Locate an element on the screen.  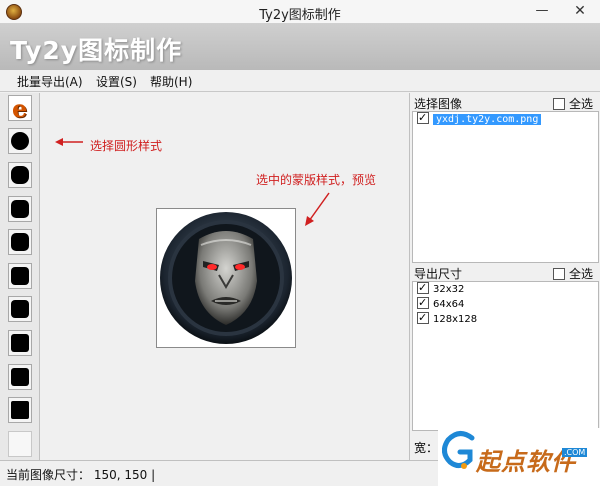
mask-style-rounded-3-button is located at coordinates (20, 276).